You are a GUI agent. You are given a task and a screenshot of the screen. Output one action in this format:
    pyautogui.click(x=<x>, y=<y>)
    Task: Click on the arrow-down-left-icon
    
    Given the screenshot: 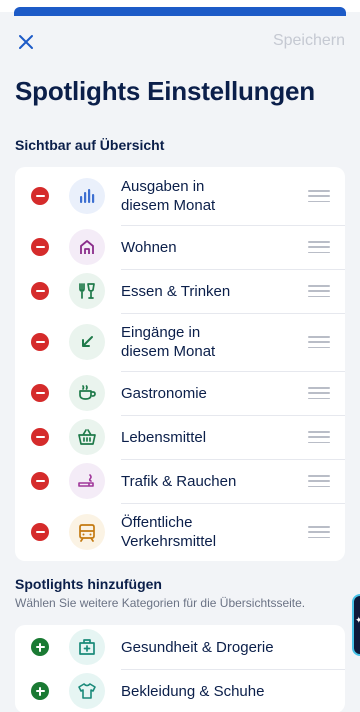 What is the action you would take?
    pyautogui.click(x=87, y=342)
    